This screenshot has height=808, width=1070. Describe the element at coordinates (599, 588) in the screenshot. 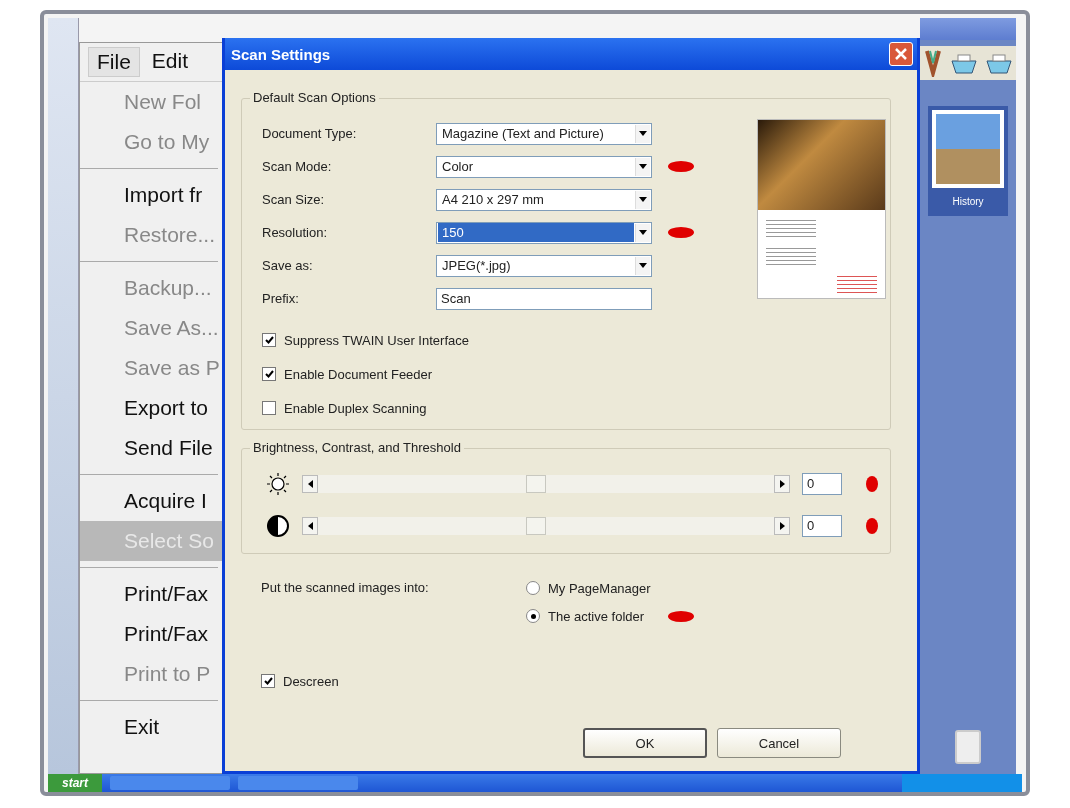

I see `radio-label: My PageManager` at that location.